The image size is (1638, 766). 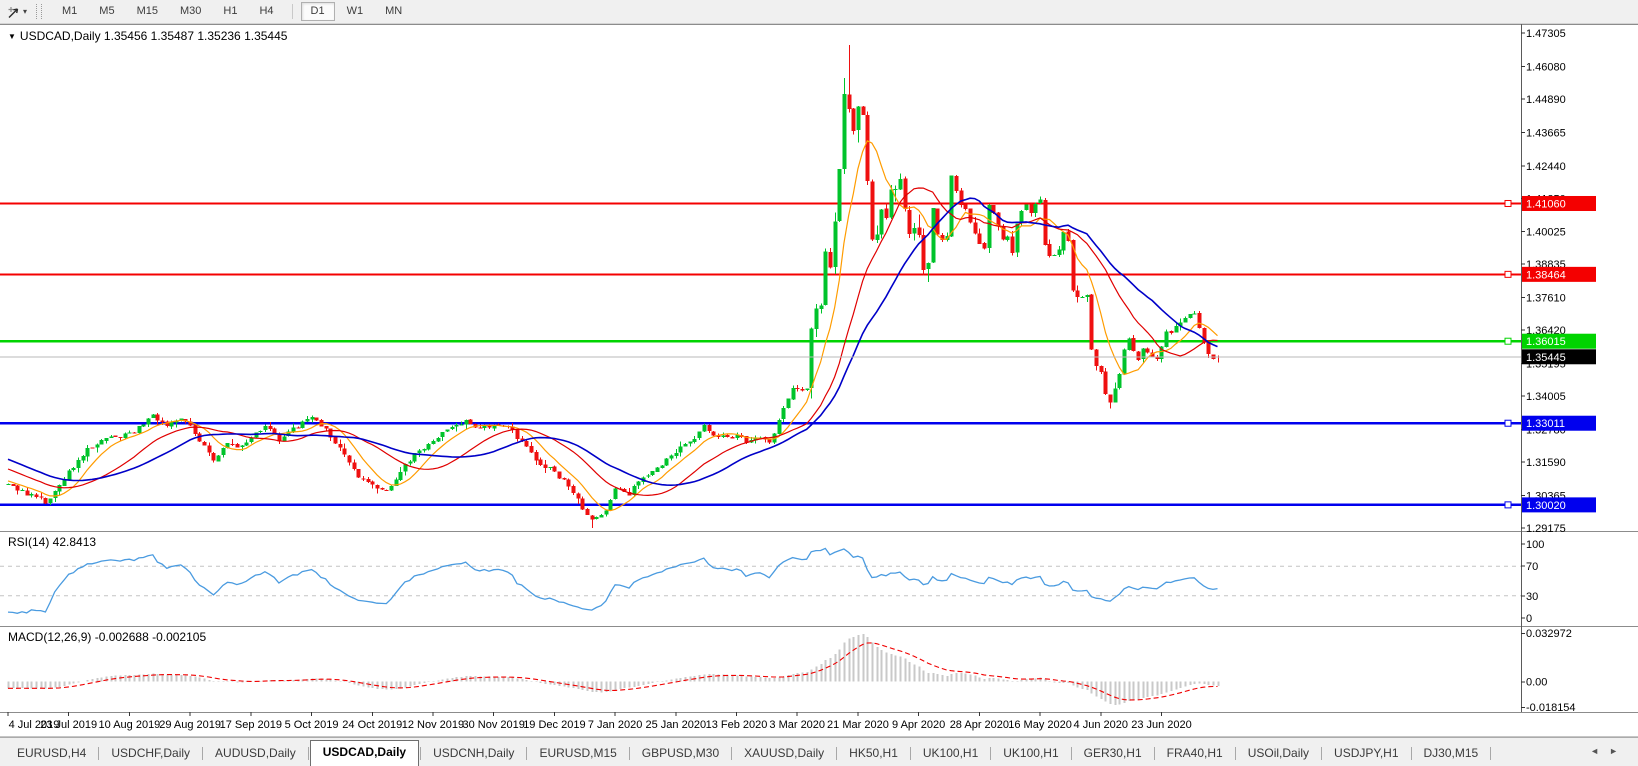 What do you see at coordinates (147, 11) in the screenshot?
I see `timeframe-button-M15: M15` at bounding box center [147, 11].